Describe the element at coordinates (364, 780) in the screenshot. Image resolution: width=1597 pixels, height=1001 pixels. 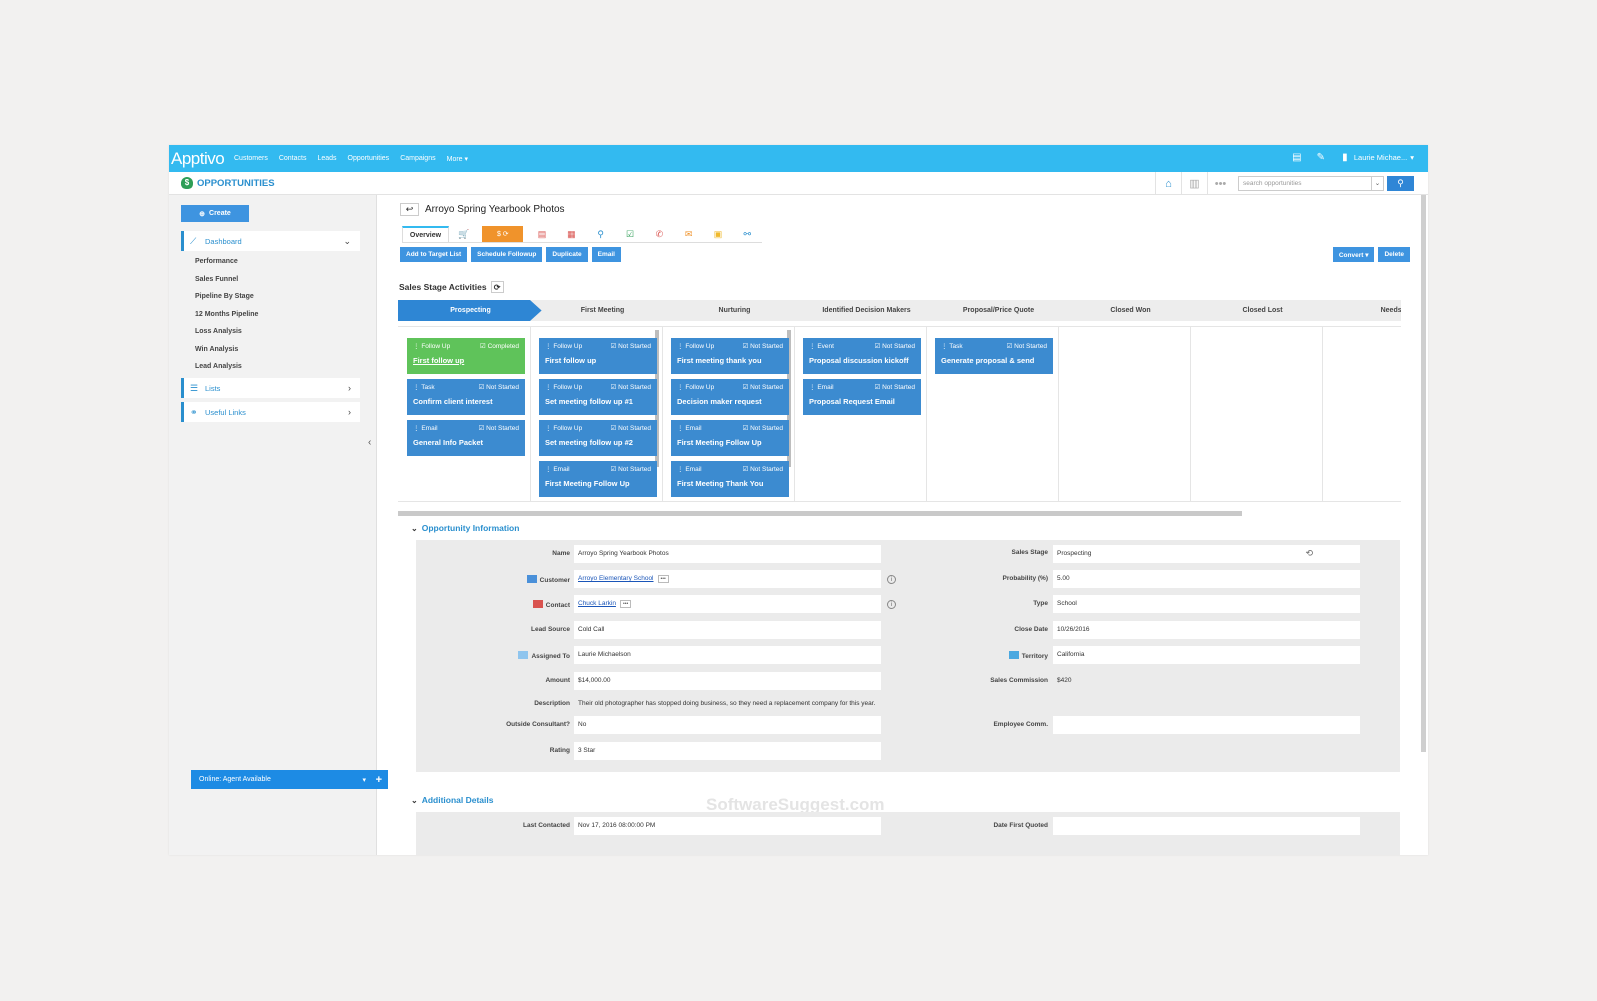
I see `chevron-down-icon: ▾` at that location.